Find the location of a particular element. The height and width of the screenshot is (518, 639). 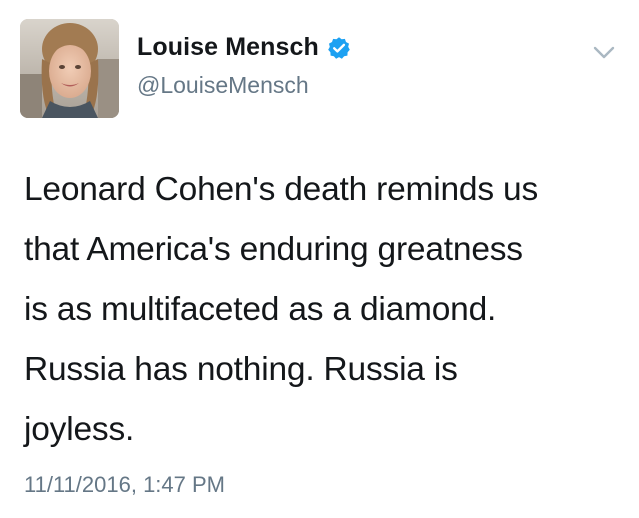

tweet-text-line: Leonard Cohen's death reminds us is located at coordinates (281, 189).